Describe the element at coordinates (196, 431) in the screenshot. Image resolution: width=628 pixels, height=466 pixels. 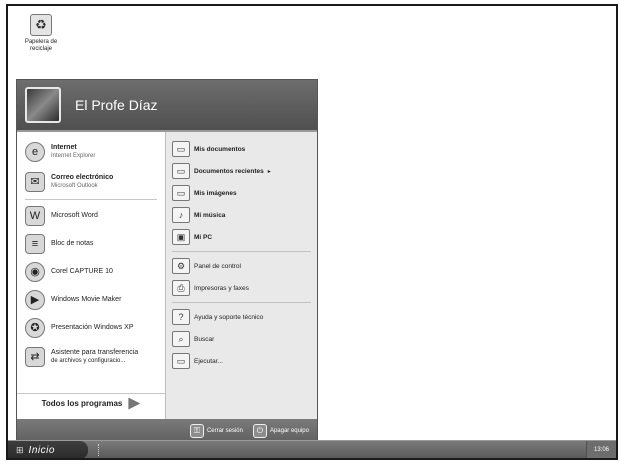
I see `key-icon: ⚿` at that location.